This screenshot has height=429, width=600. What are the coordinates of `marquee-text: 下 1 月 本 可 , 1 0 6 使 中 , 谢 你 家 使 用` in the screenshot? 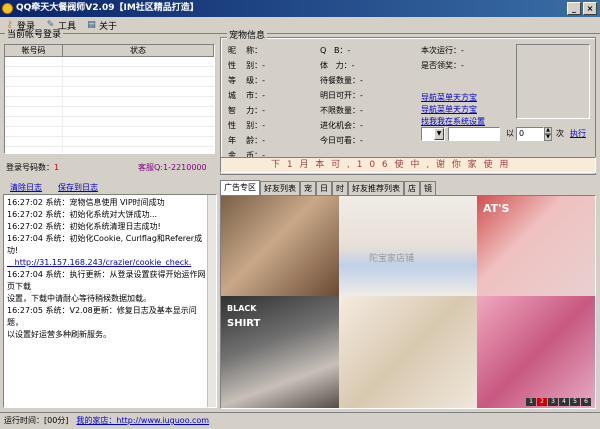 It's located at (391, 165).